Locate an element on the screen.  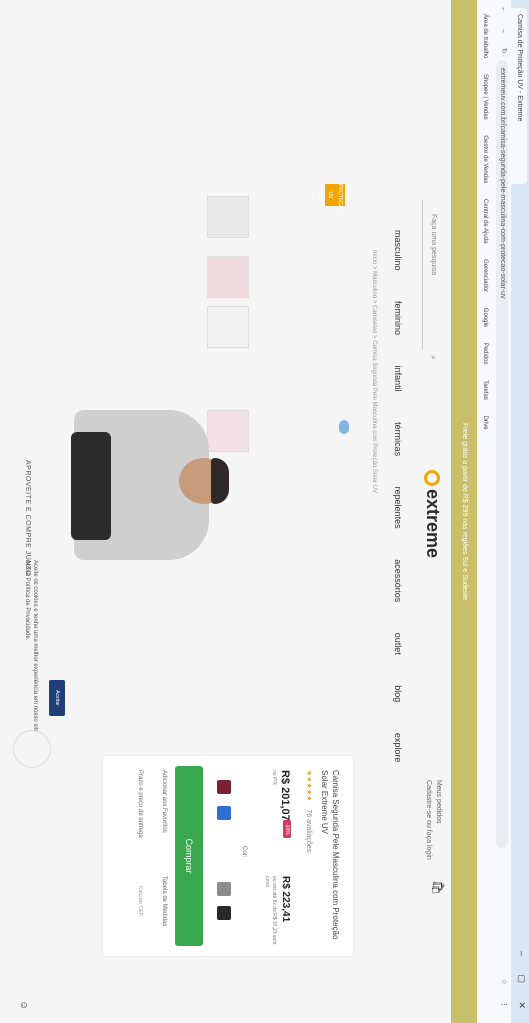
chat-float-button is located at coordinates (32, 749).